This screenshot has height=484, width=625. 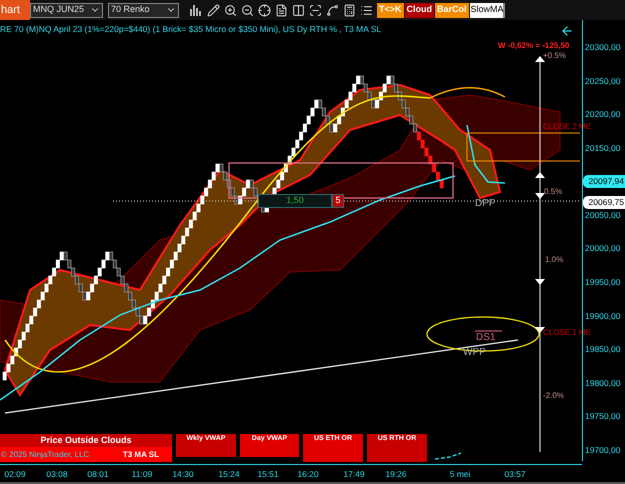 I want to click on chart-tab: hart, so click(x=15, y=10).